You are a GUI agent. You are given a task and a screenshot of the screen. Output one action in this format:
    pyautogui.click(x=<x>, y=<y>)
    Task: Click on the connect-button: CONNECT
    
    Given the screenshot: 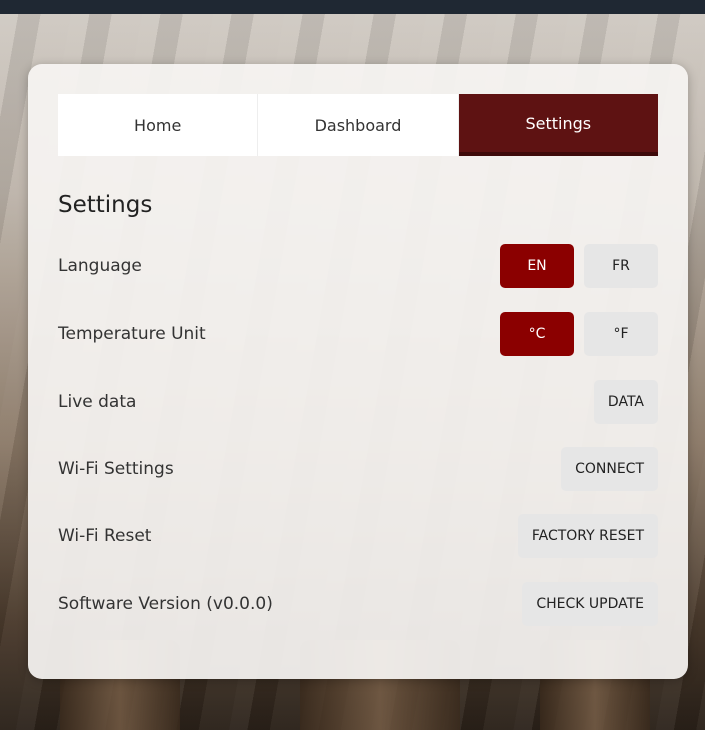 What is the action you would take?
    pyautogui.click(x=609, y=469)
    